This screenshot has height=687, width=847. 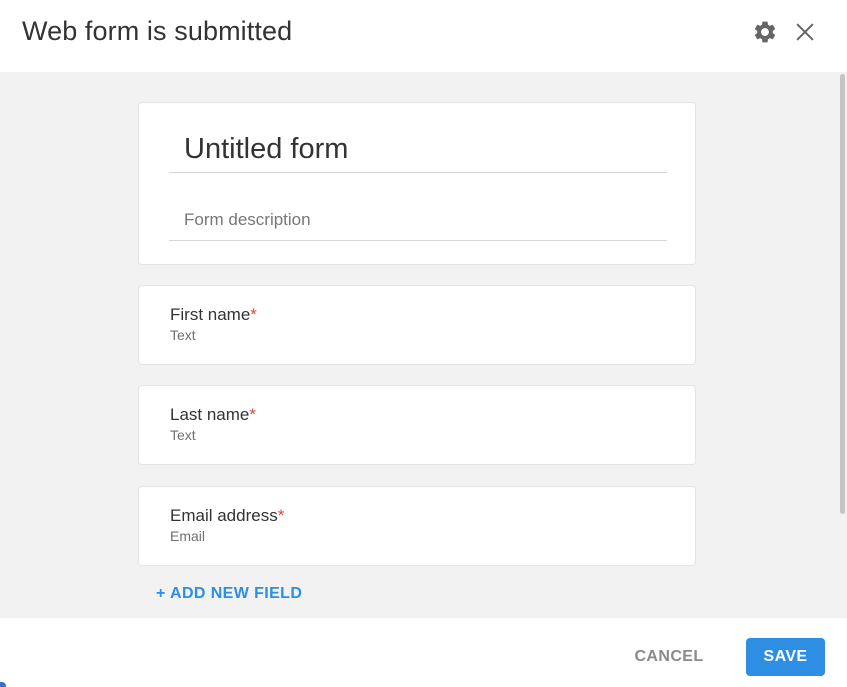 I want to click on dialog-header: Web form is submitted, so click(x=423, y=36).